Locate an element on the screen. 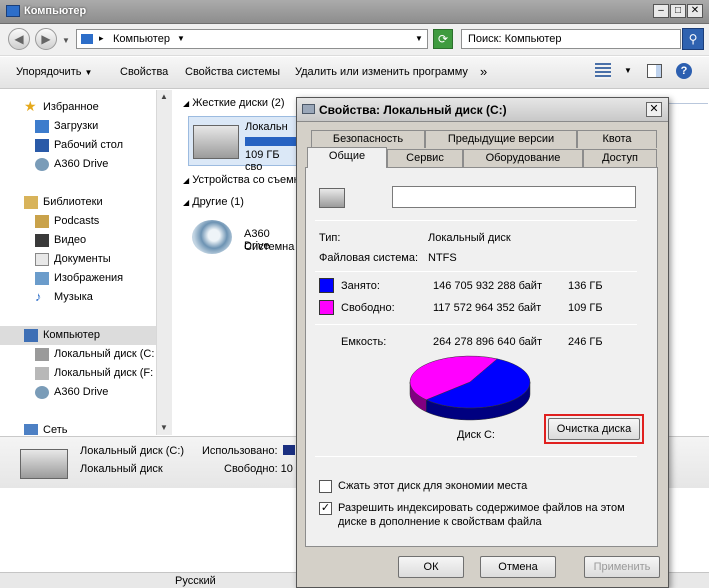 Image resolution: width=709 pixels, height=588 pixels. minimize-button: – is located at coordinates (661, 11).